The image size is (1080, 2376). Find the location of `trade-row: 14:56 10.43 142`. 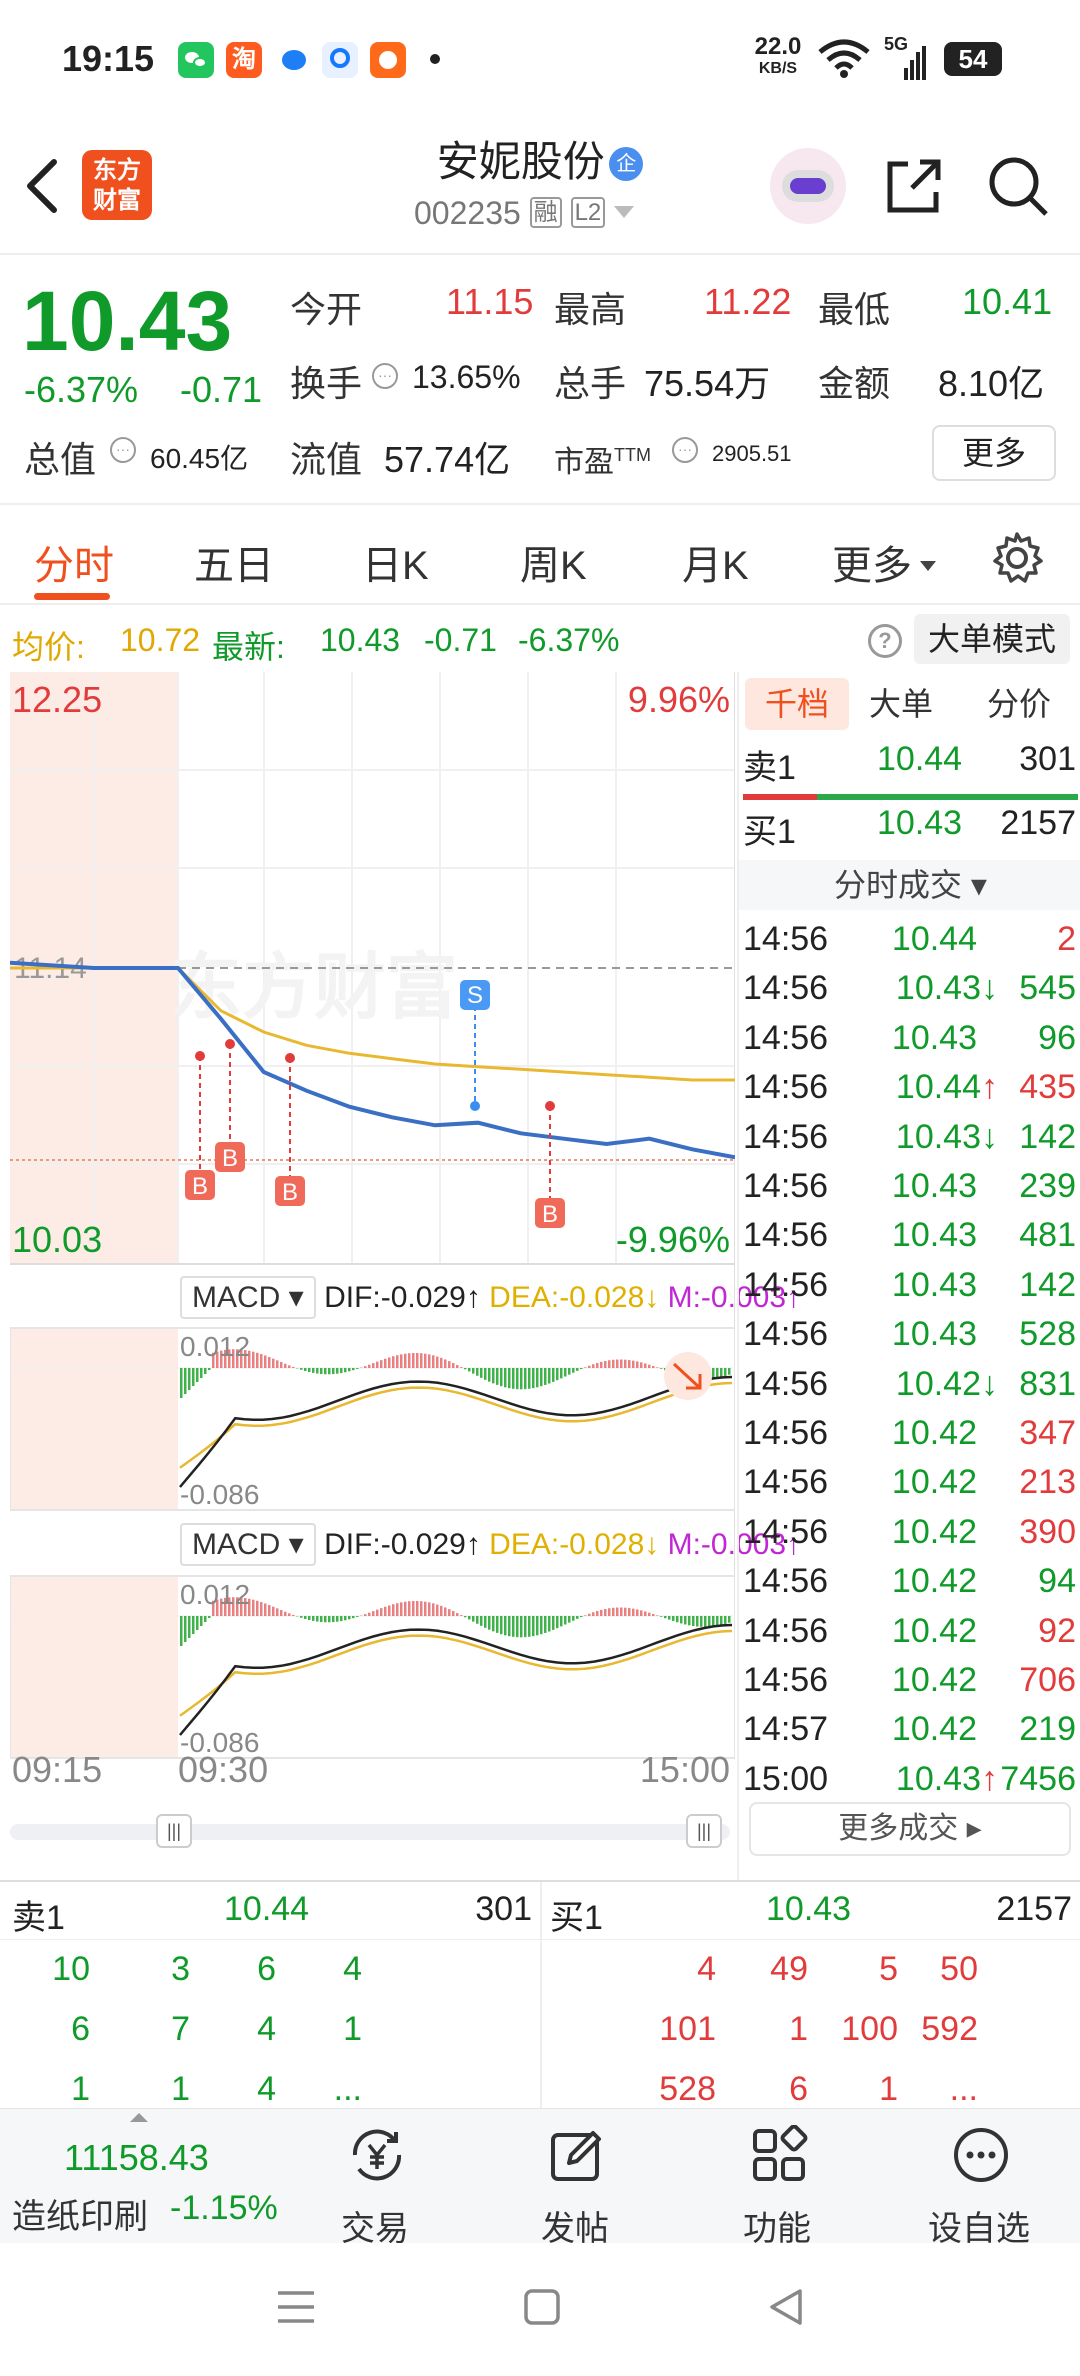

trade-row: 14:56 10.43 142 is located at coordinates (909, 1290).